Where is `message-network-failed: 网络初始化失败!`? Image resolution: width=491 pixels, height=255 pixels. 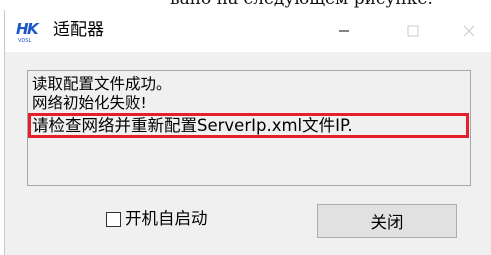 message-network-failed: 网络初始化失败! is located at coordinates (89, 103).